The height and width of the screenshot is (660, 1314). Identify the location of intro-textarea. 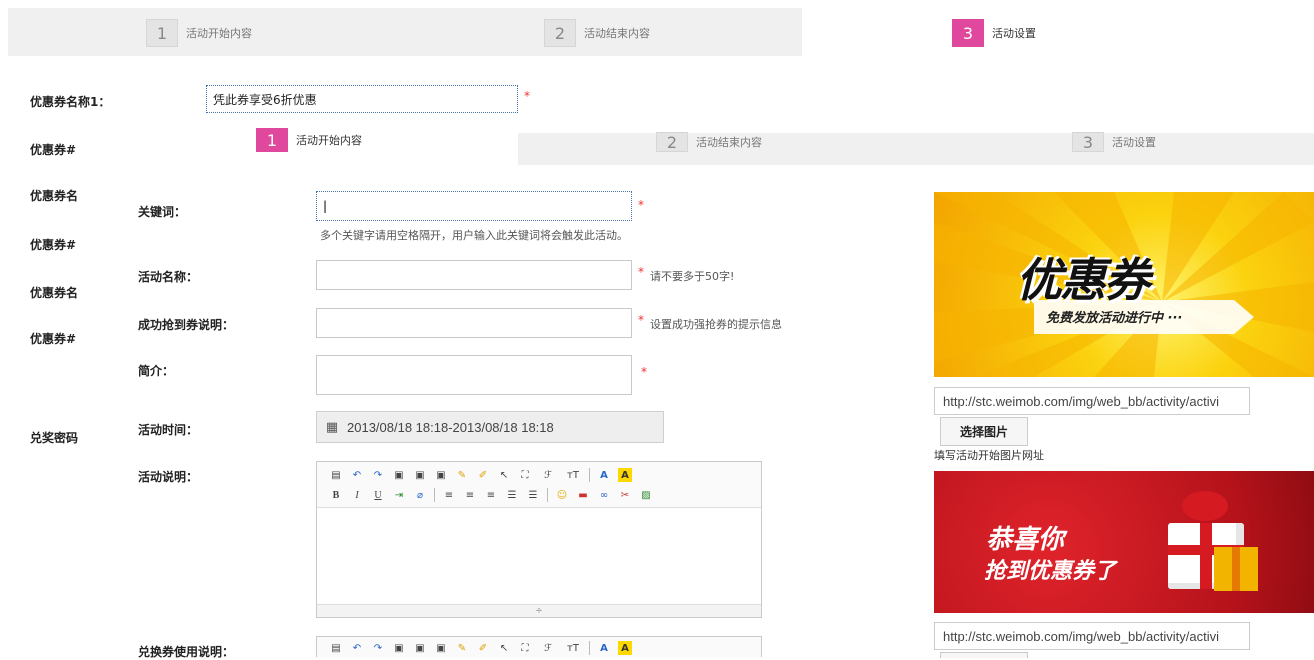
(474, 375).